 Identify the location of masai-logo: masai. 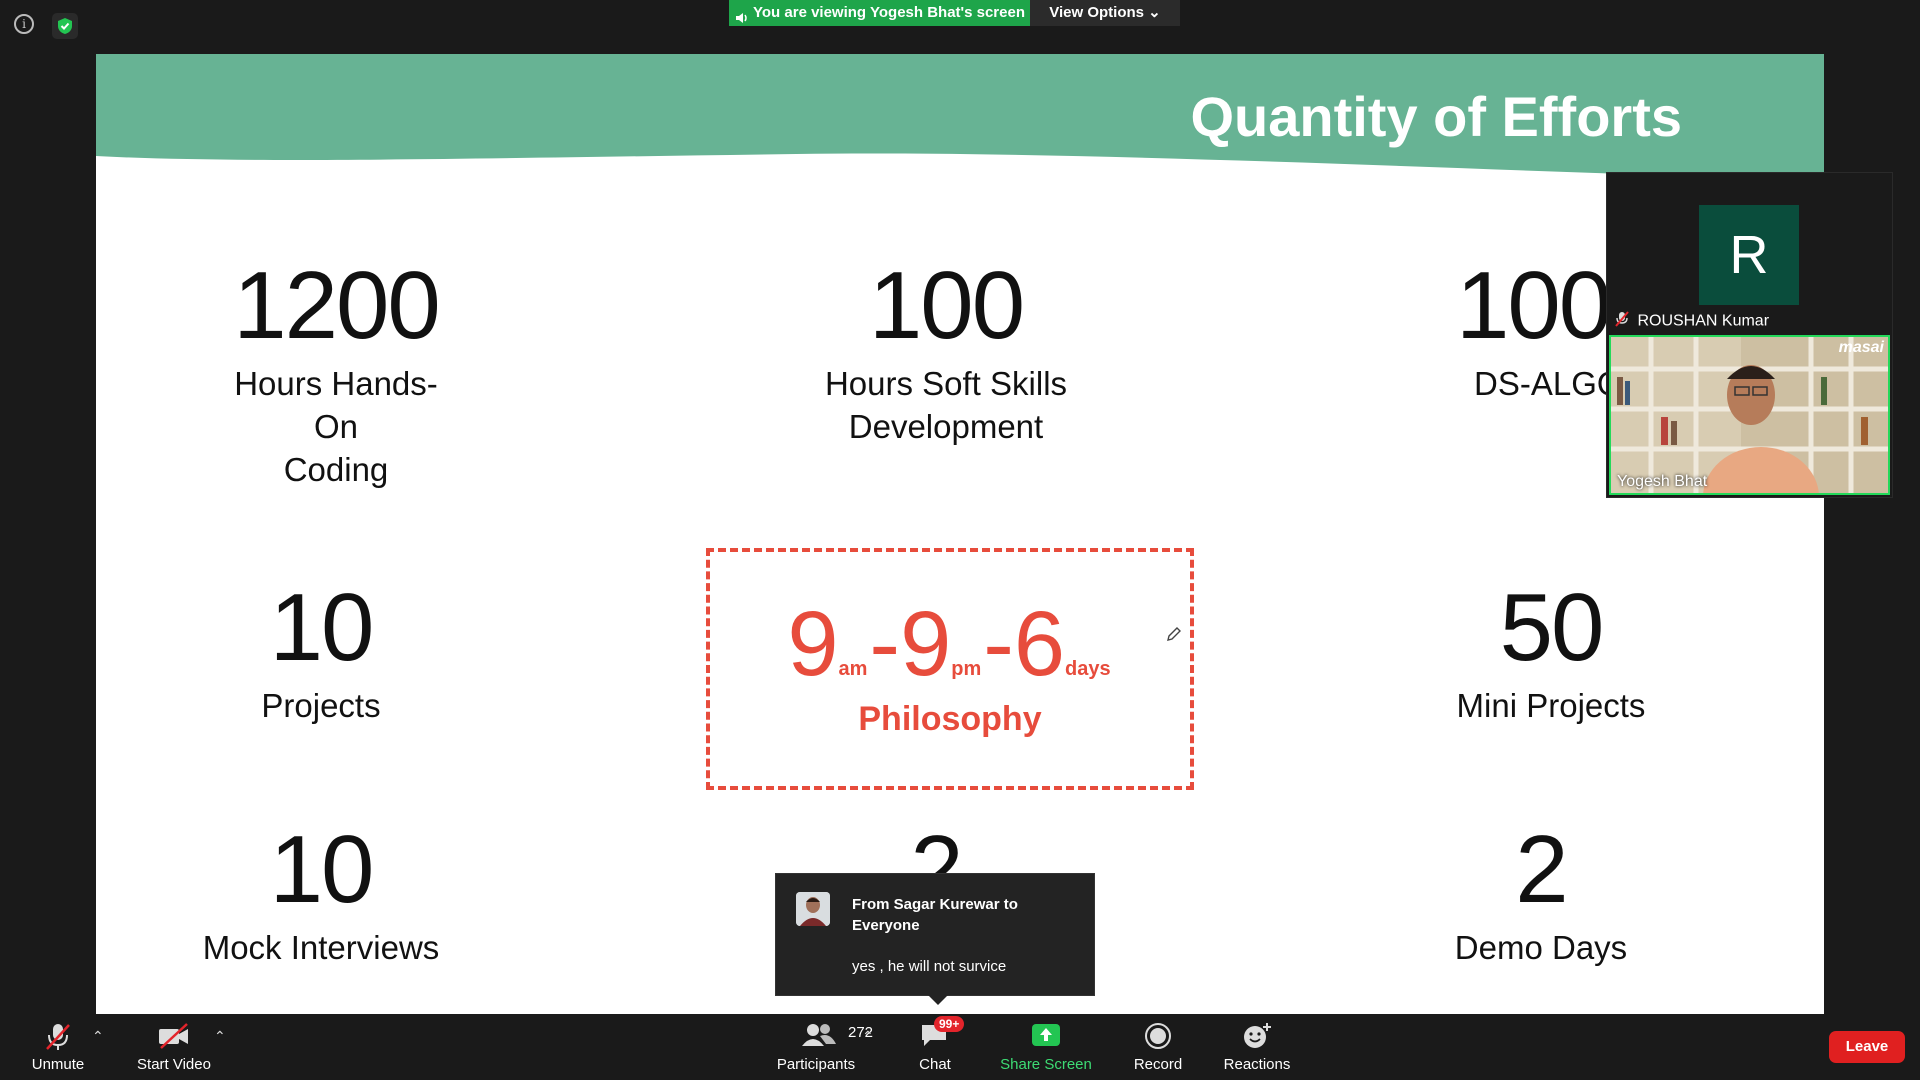
(1861, 347).